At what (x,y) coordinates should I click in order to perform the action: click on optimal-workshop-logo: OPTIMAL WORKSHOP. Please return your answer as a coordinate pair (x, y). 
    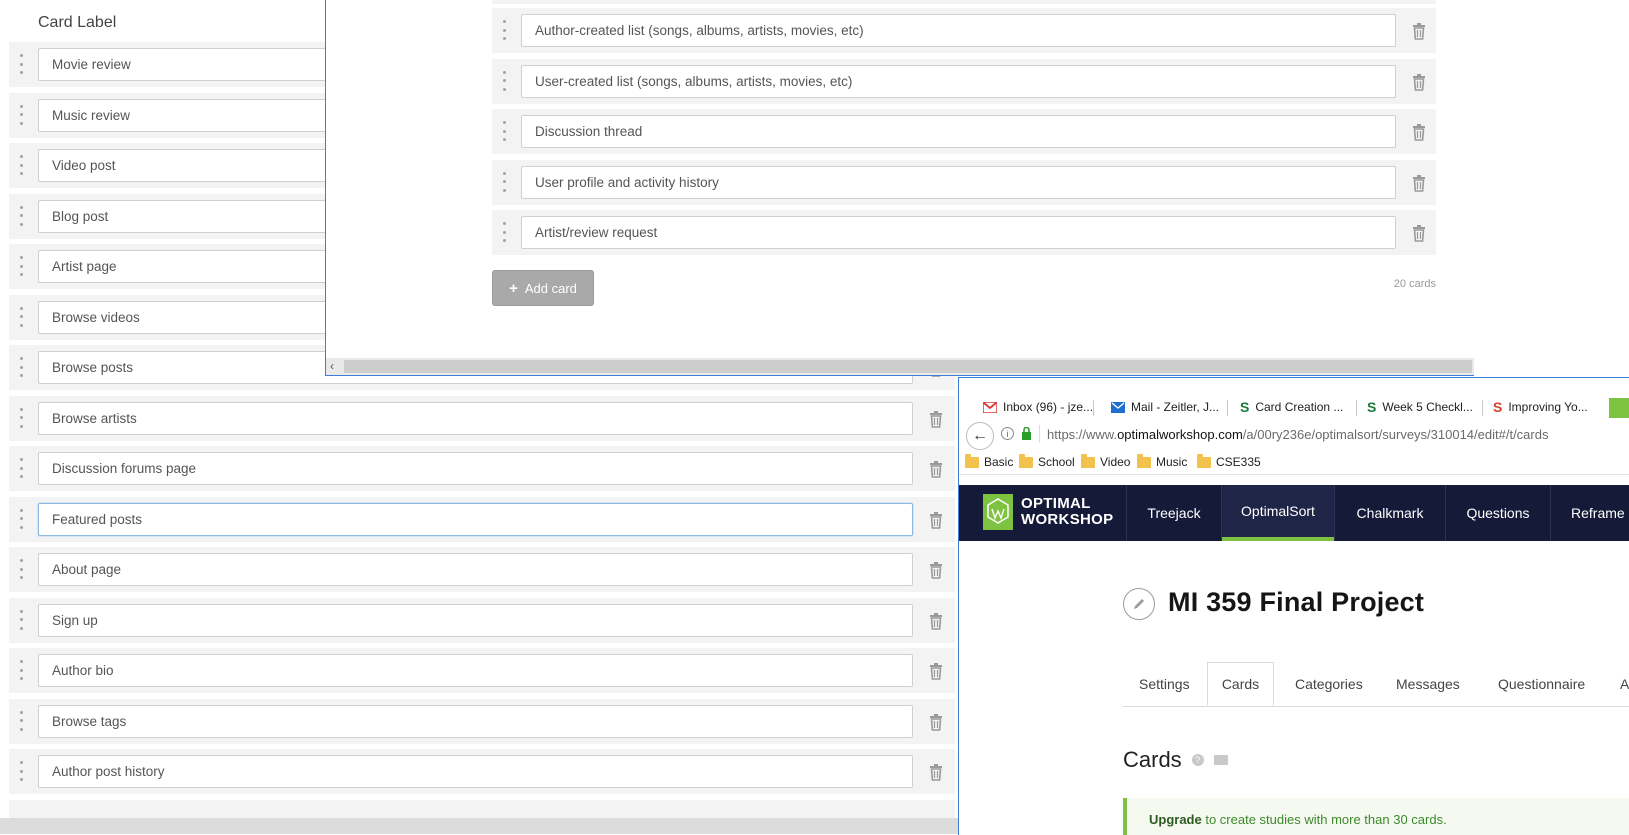
    Looking at the image, I should click on (1048, 512).